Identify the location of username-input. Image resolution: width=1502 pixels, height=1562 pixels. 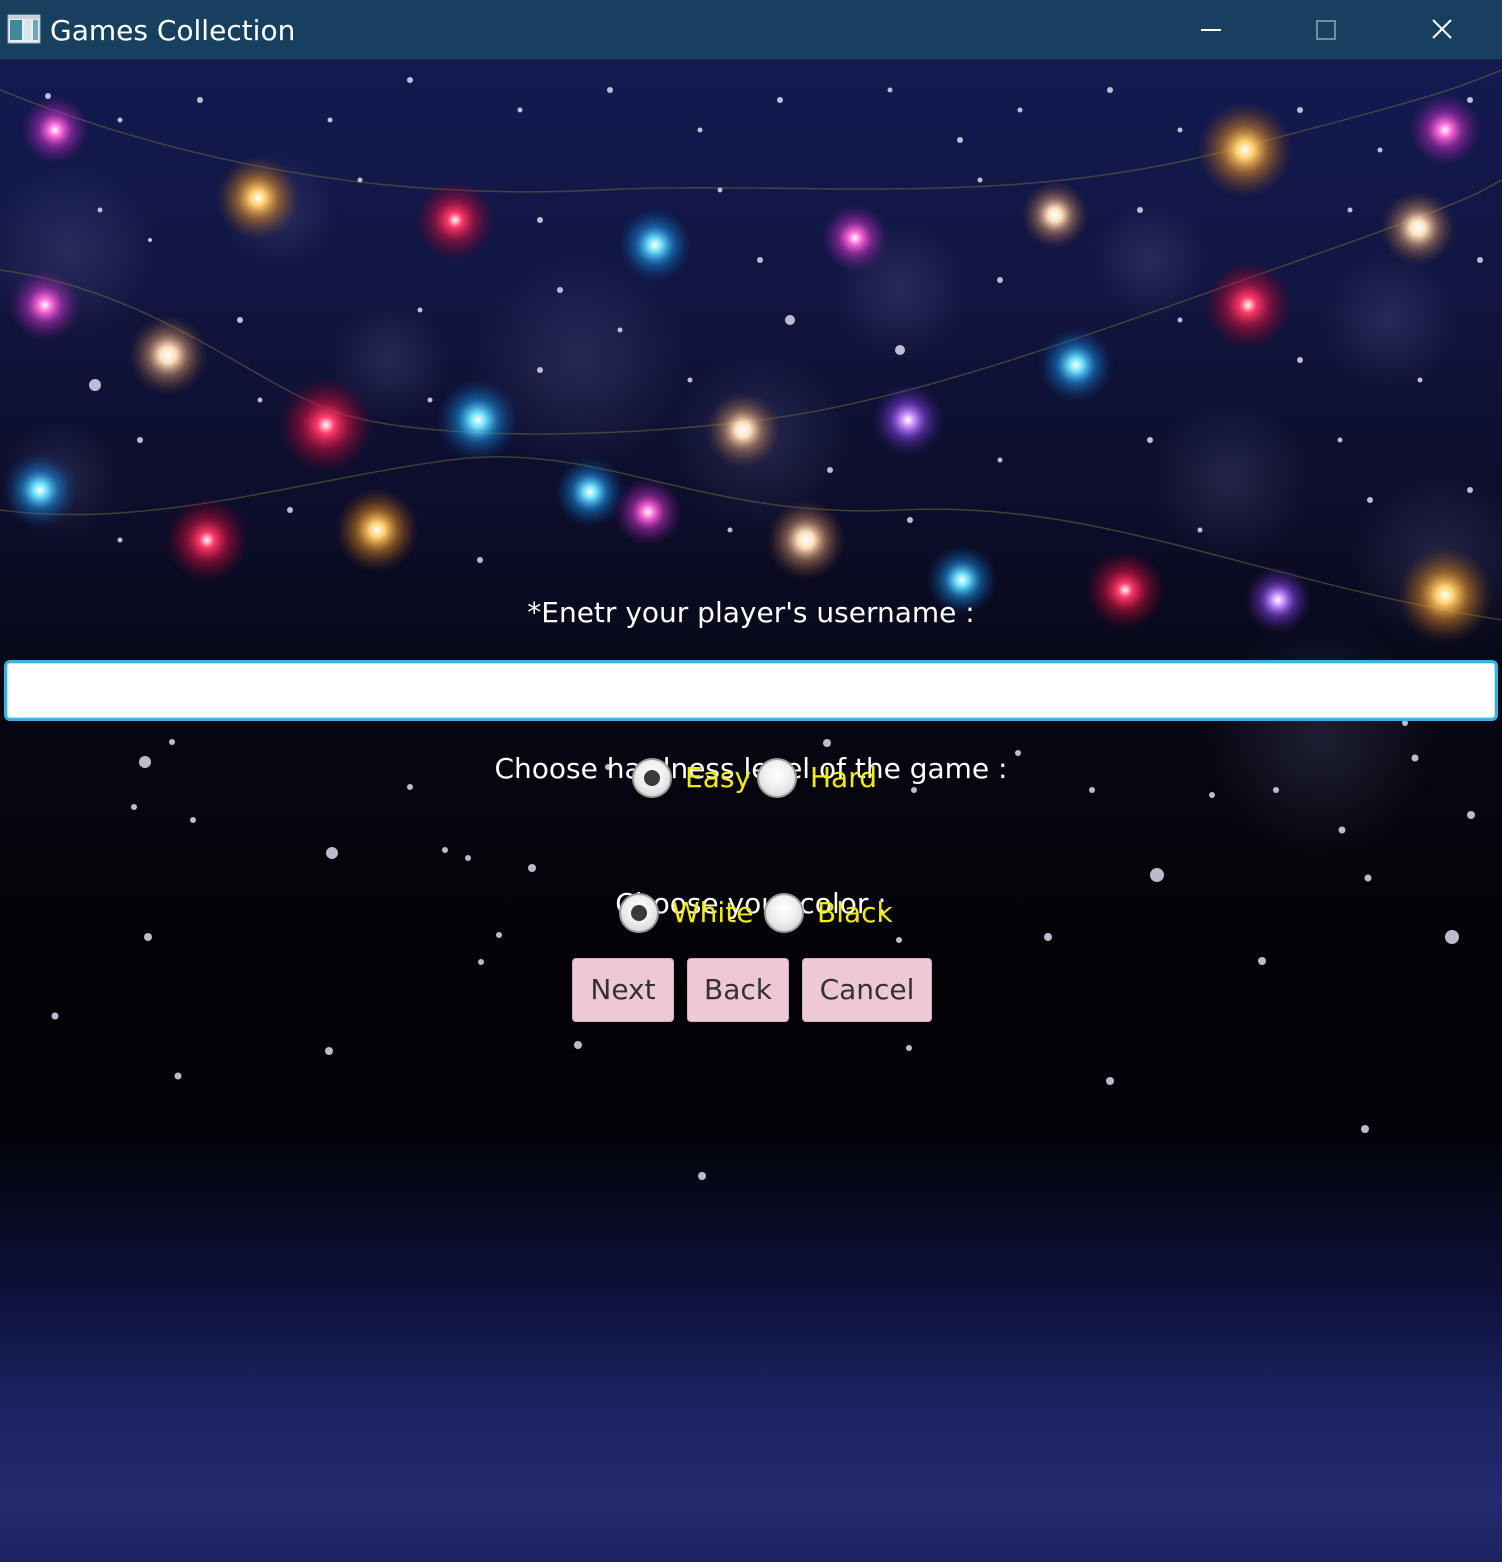
(751, 690).